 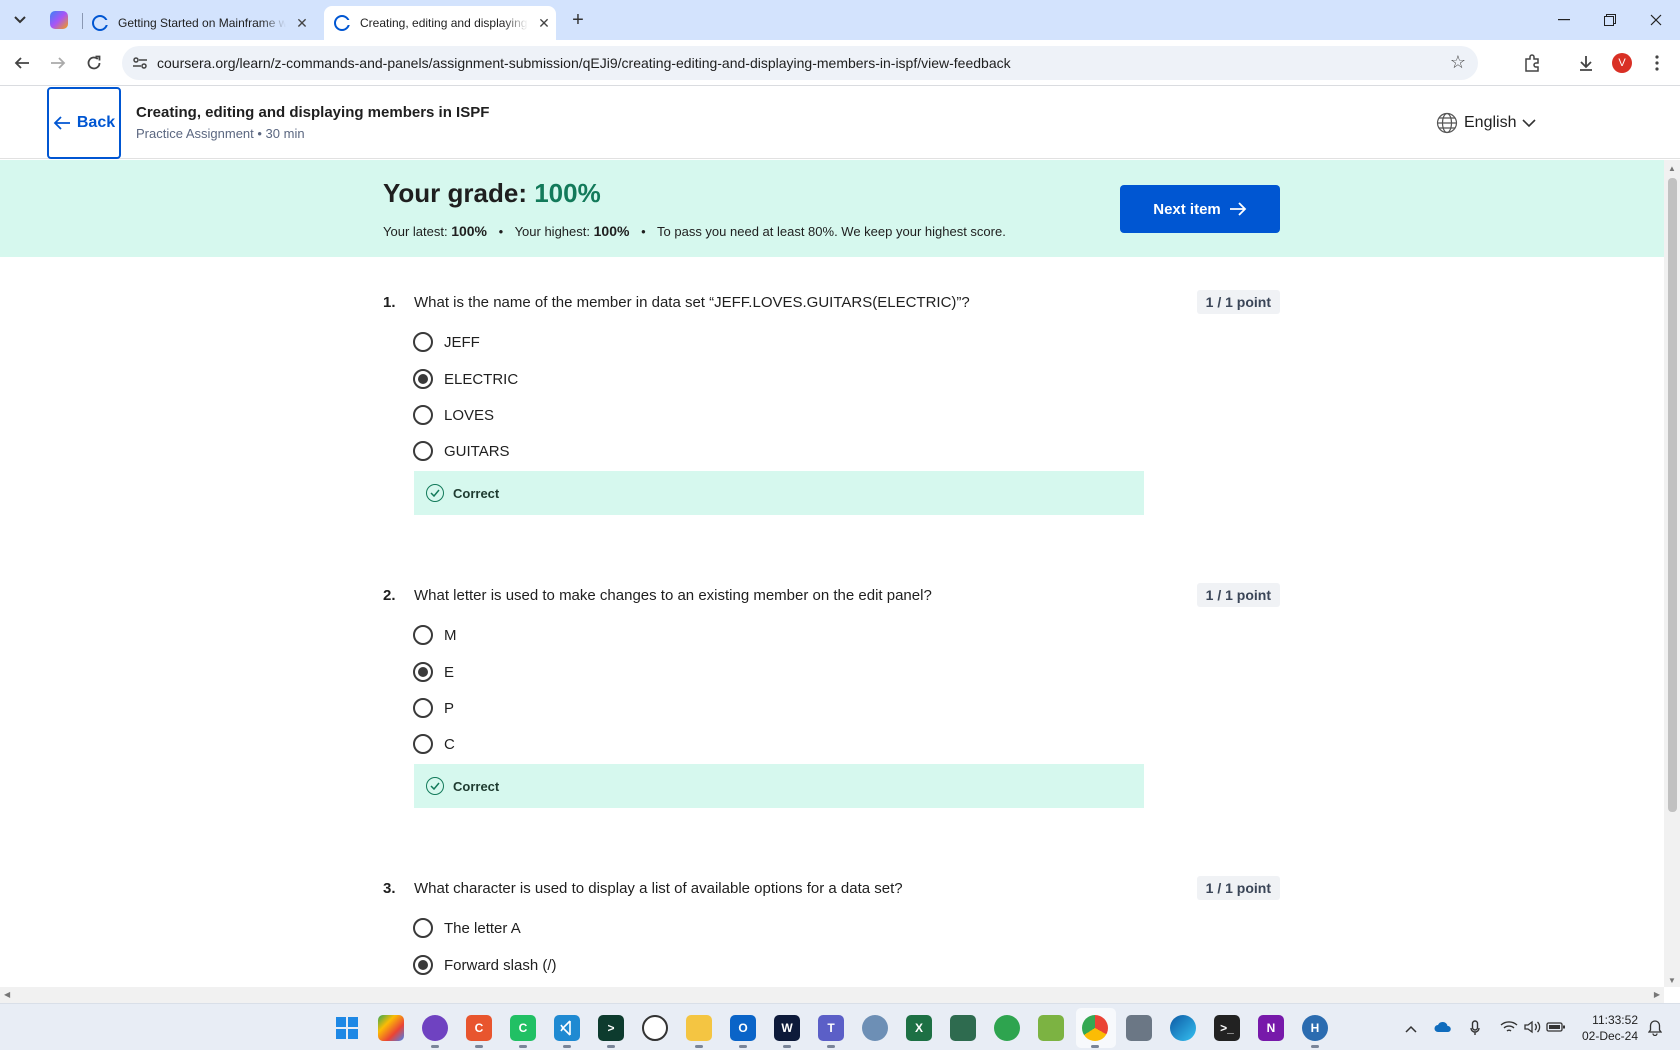 I want to click on windows-start-icon, so click(x=347, y=1028).